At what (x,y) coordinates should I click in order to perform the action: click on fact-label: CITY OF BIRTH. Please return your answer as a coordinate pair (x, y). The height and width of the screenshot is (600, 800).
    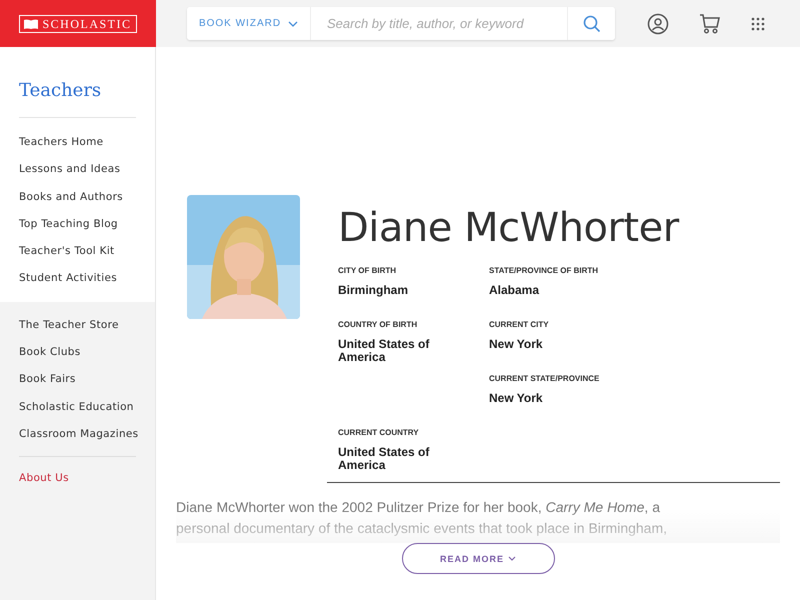
    Looking at the image, I should click on (368, 270).